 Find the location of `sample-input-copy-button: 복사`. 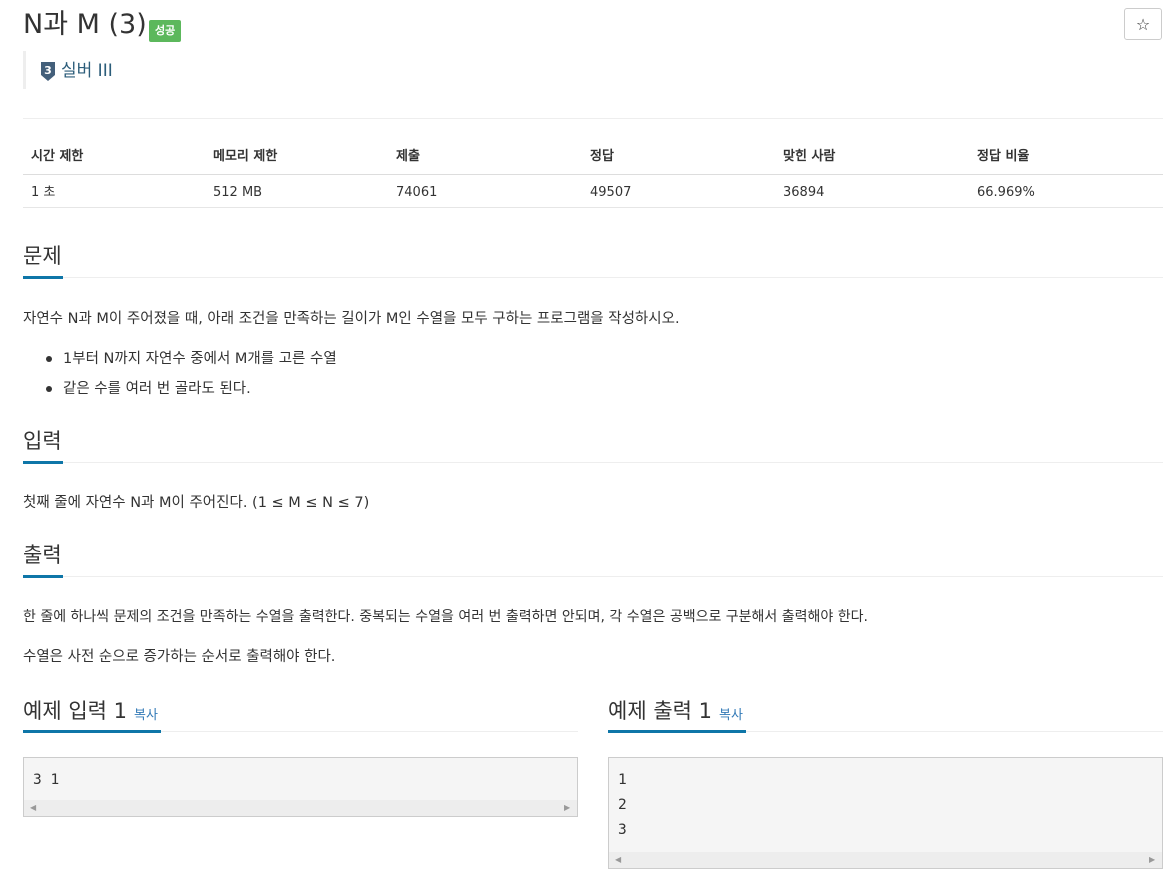

sample-input-copy-button: 복사 is located at coordinates (146, 713).